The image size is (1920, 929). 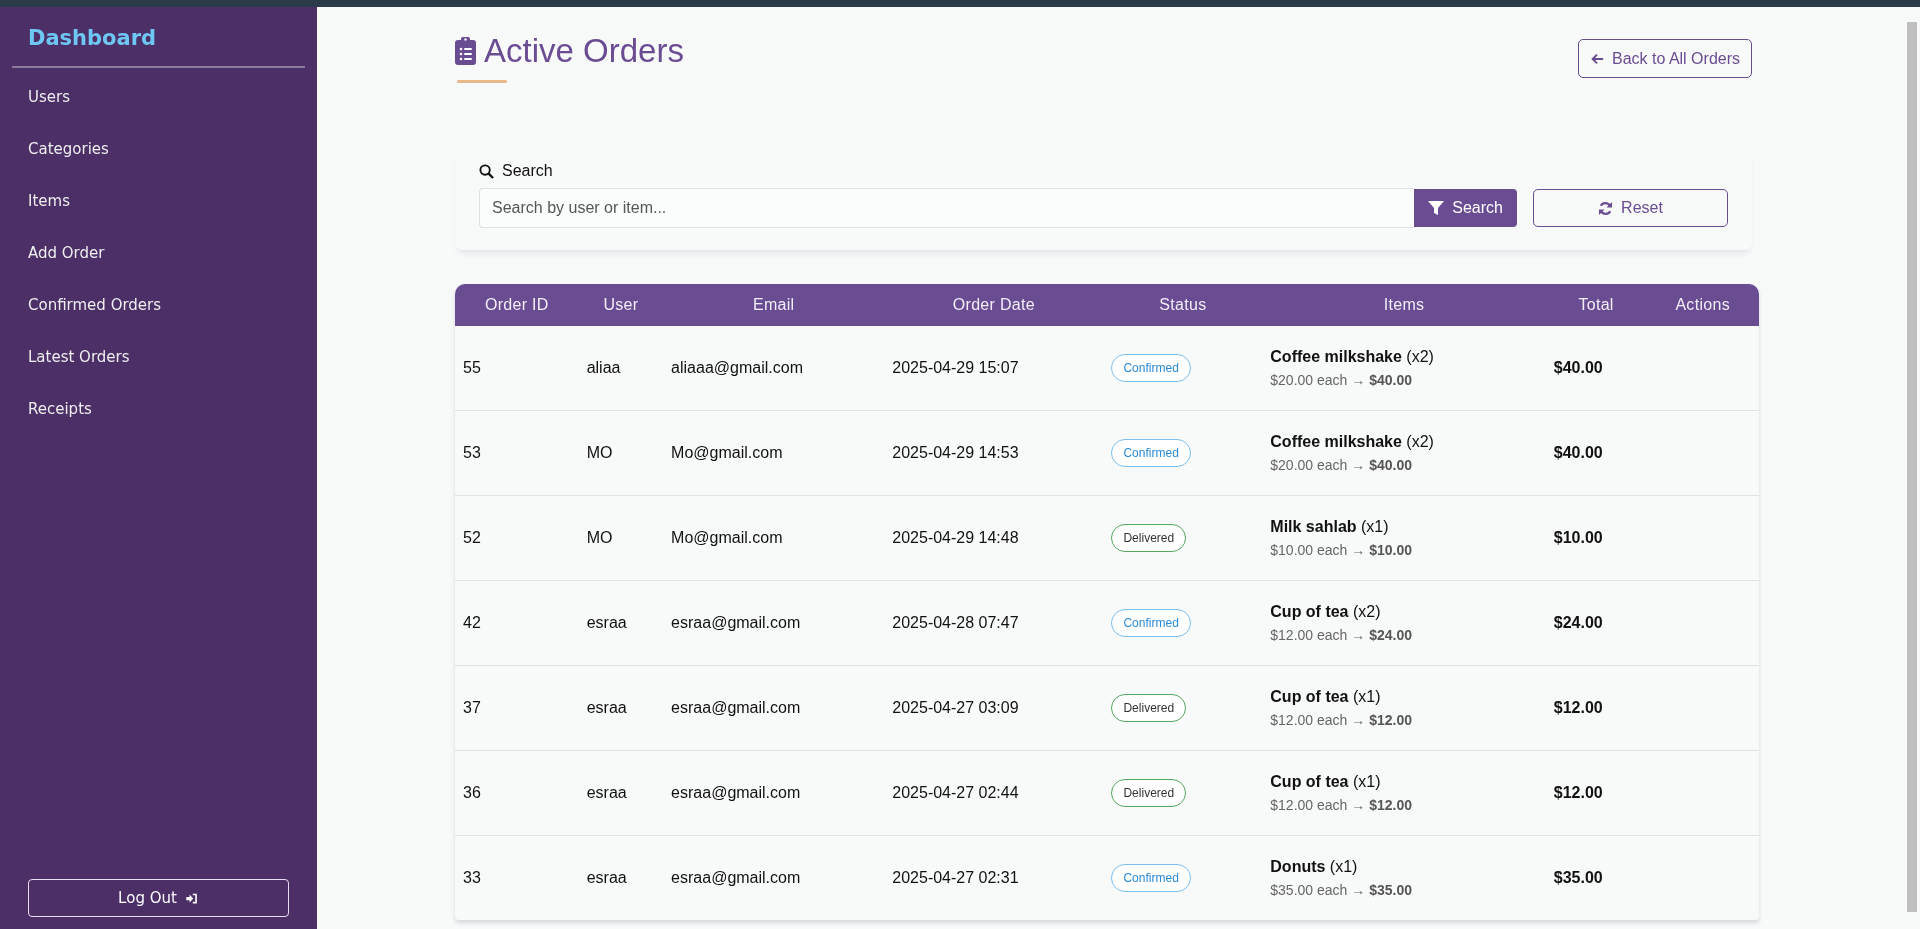 What do you see at coordinates (158, 409) in the screenshot?
I see `sidebar-item: Receipts` at bounding box center [158, 409].